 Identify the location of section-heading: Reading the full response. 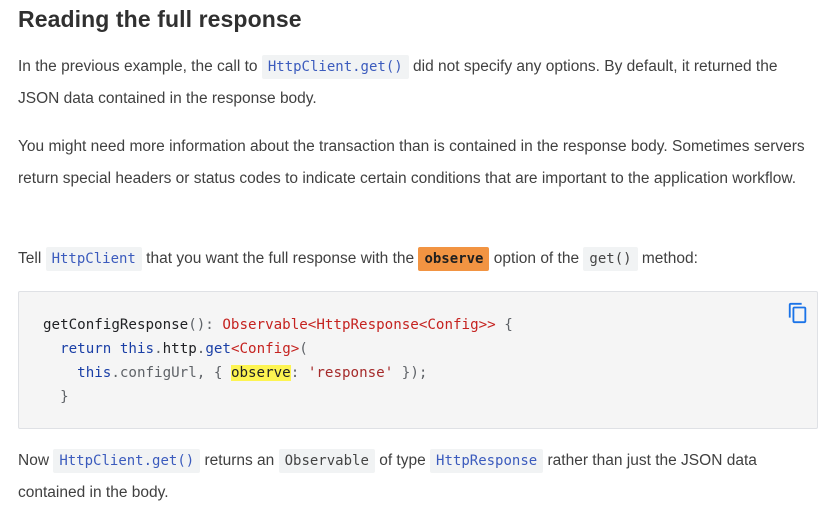
(160, 19).